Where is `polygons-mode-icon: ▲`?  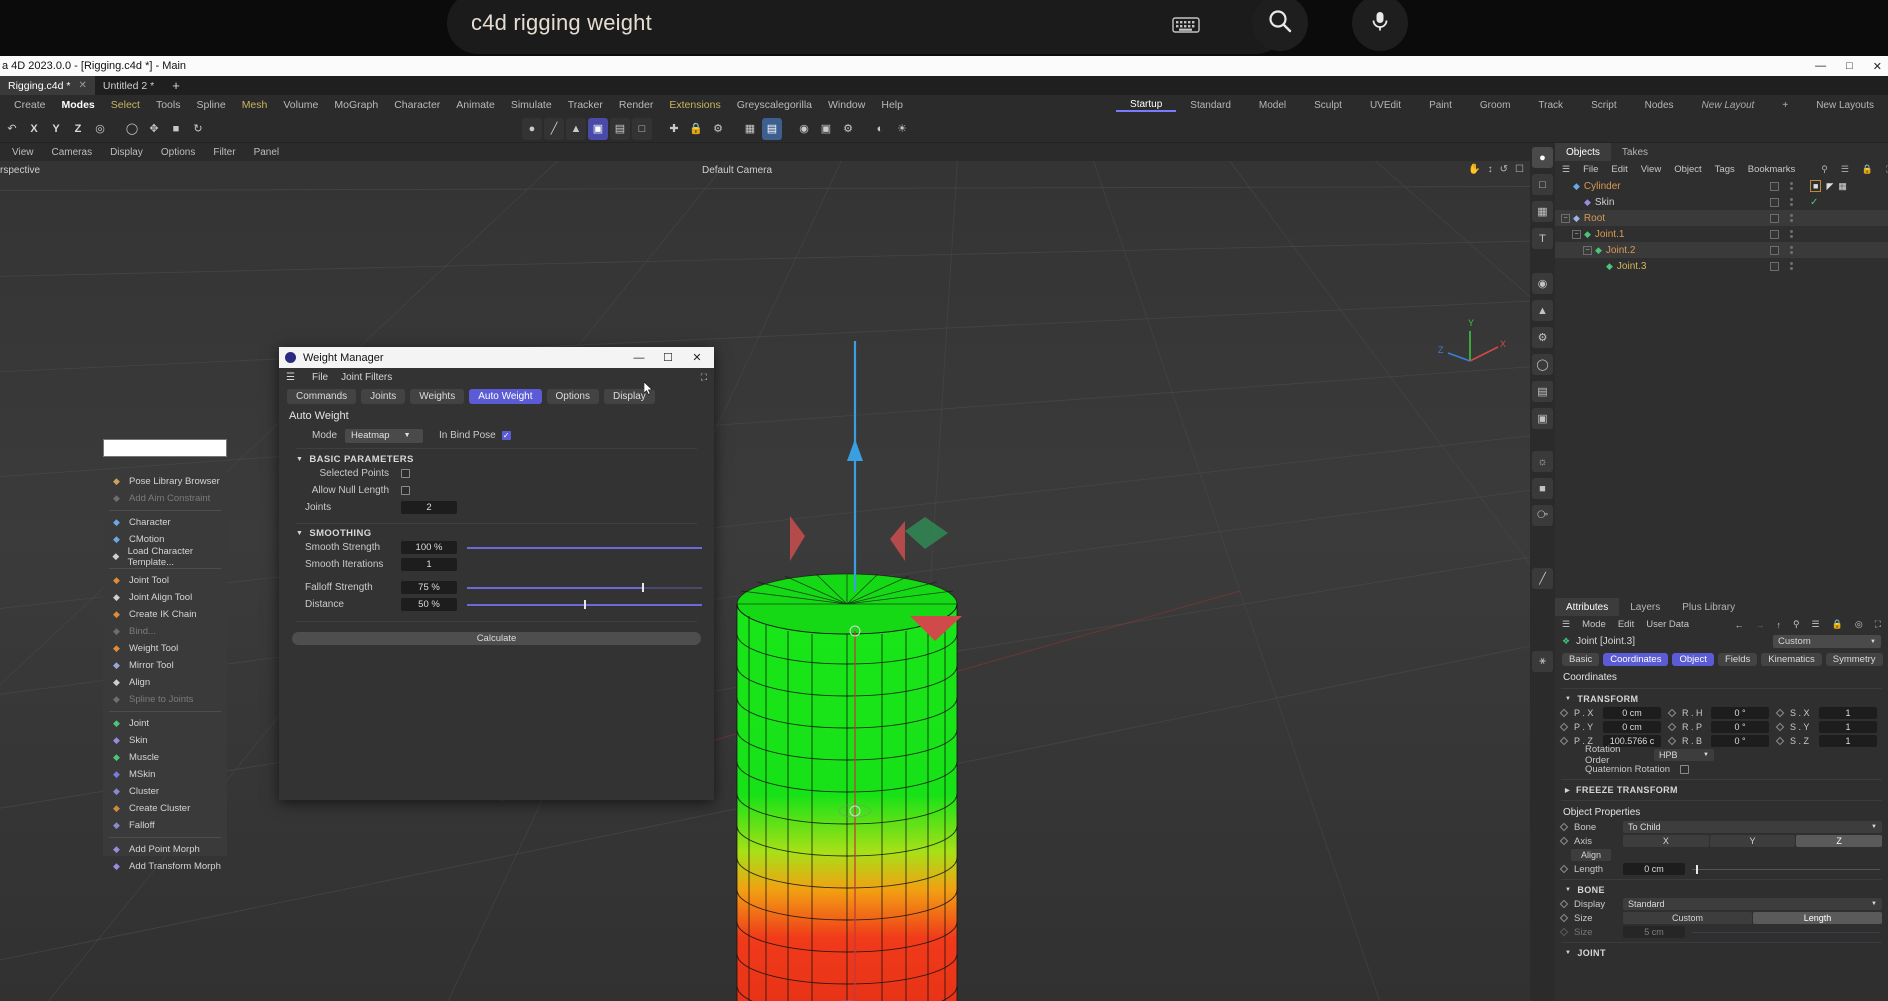
polygons-mode-icon: ▲ is located at coordinates (576, 128).